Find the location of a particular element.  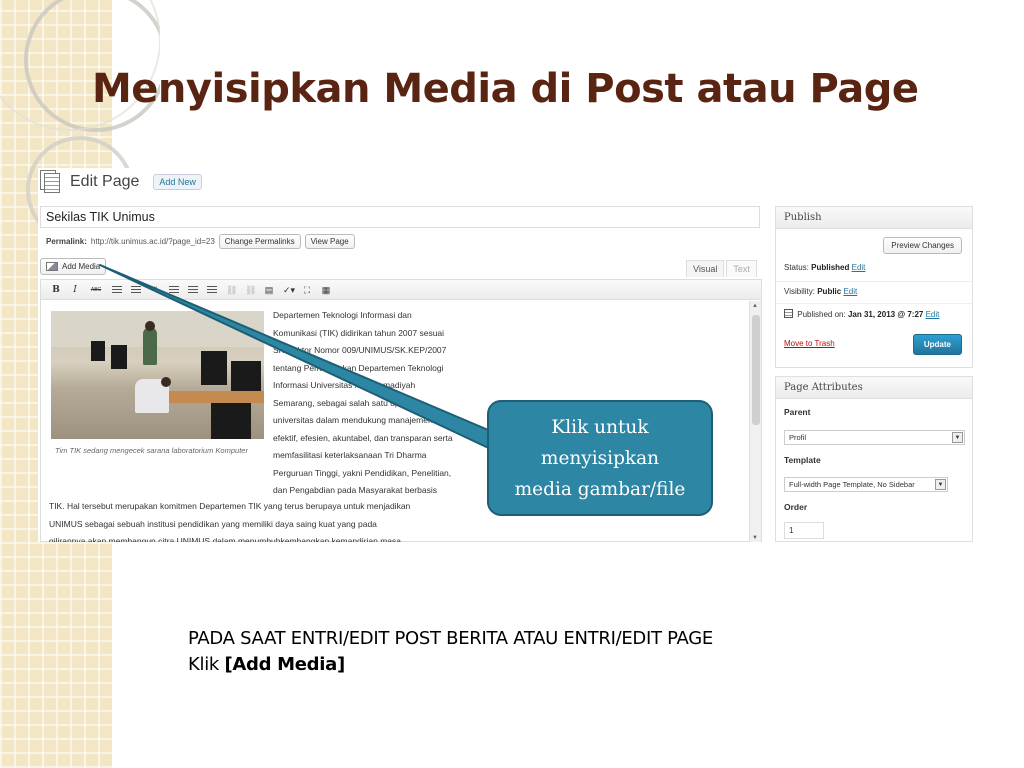

align-left-icon is located at coordinates (174, 289).